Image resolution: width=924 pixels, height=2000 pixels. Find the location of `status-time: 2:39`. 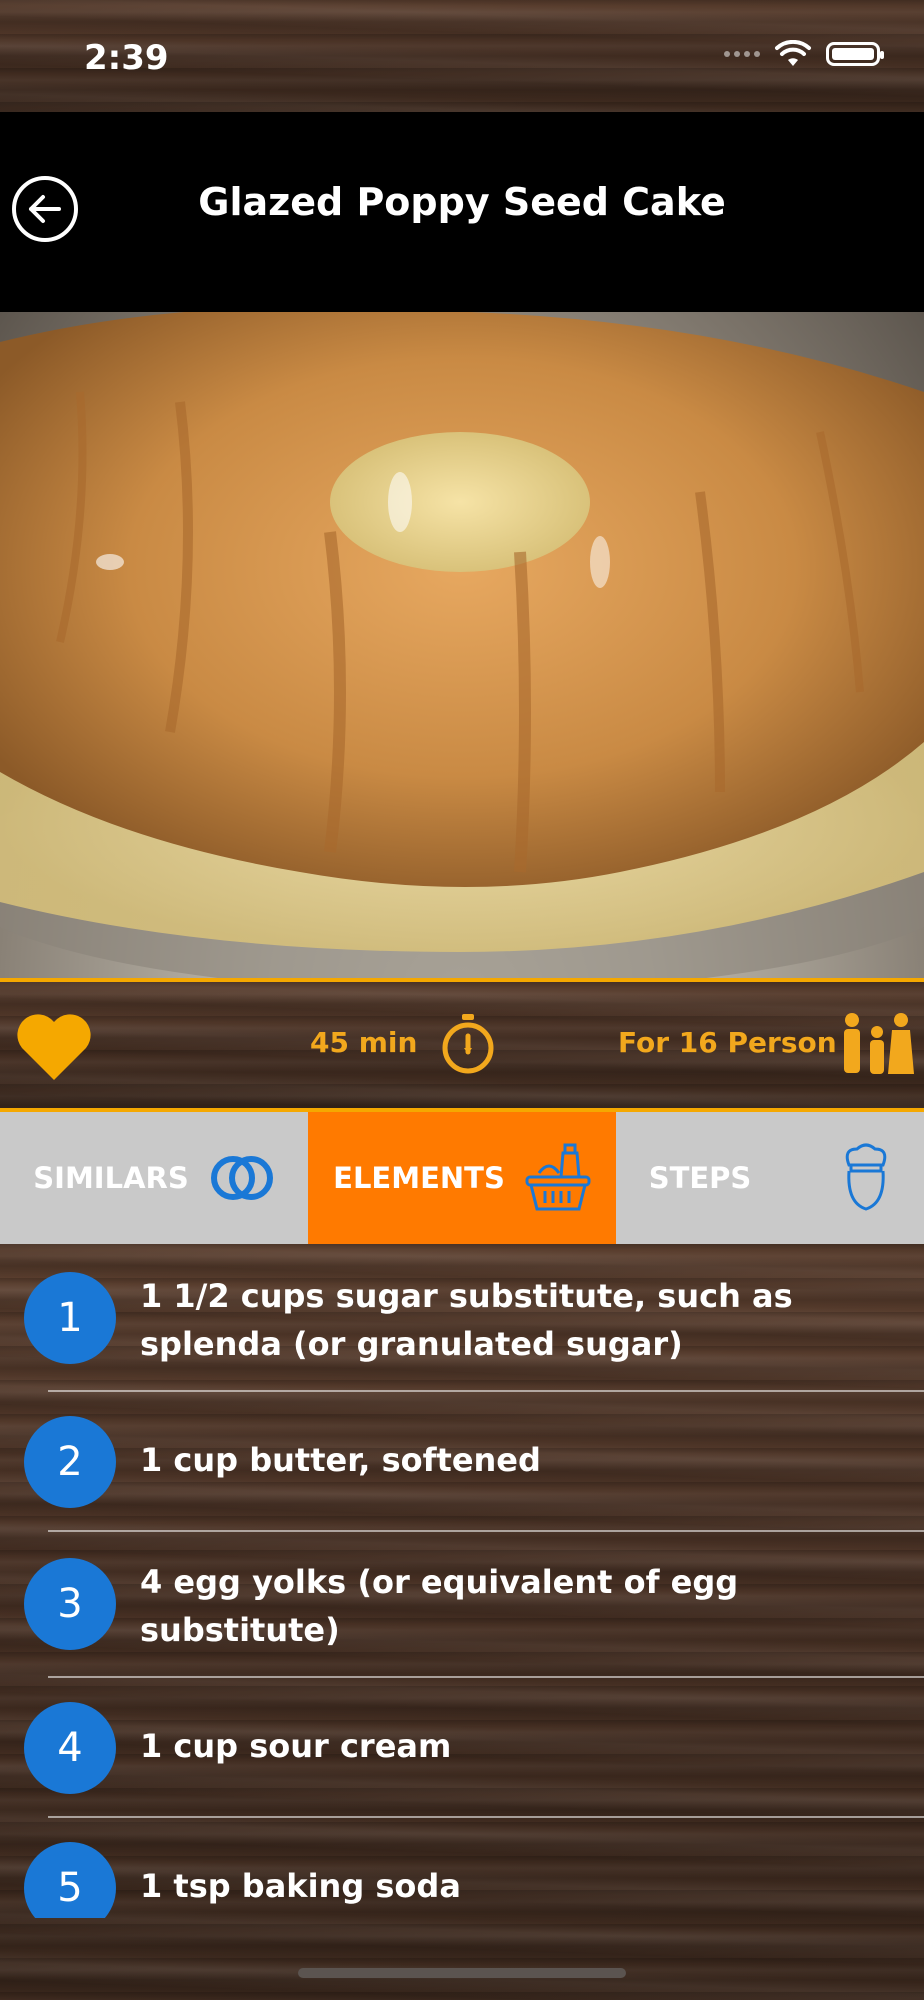

status-time: 2:39 is located at coordinates (126, 58).